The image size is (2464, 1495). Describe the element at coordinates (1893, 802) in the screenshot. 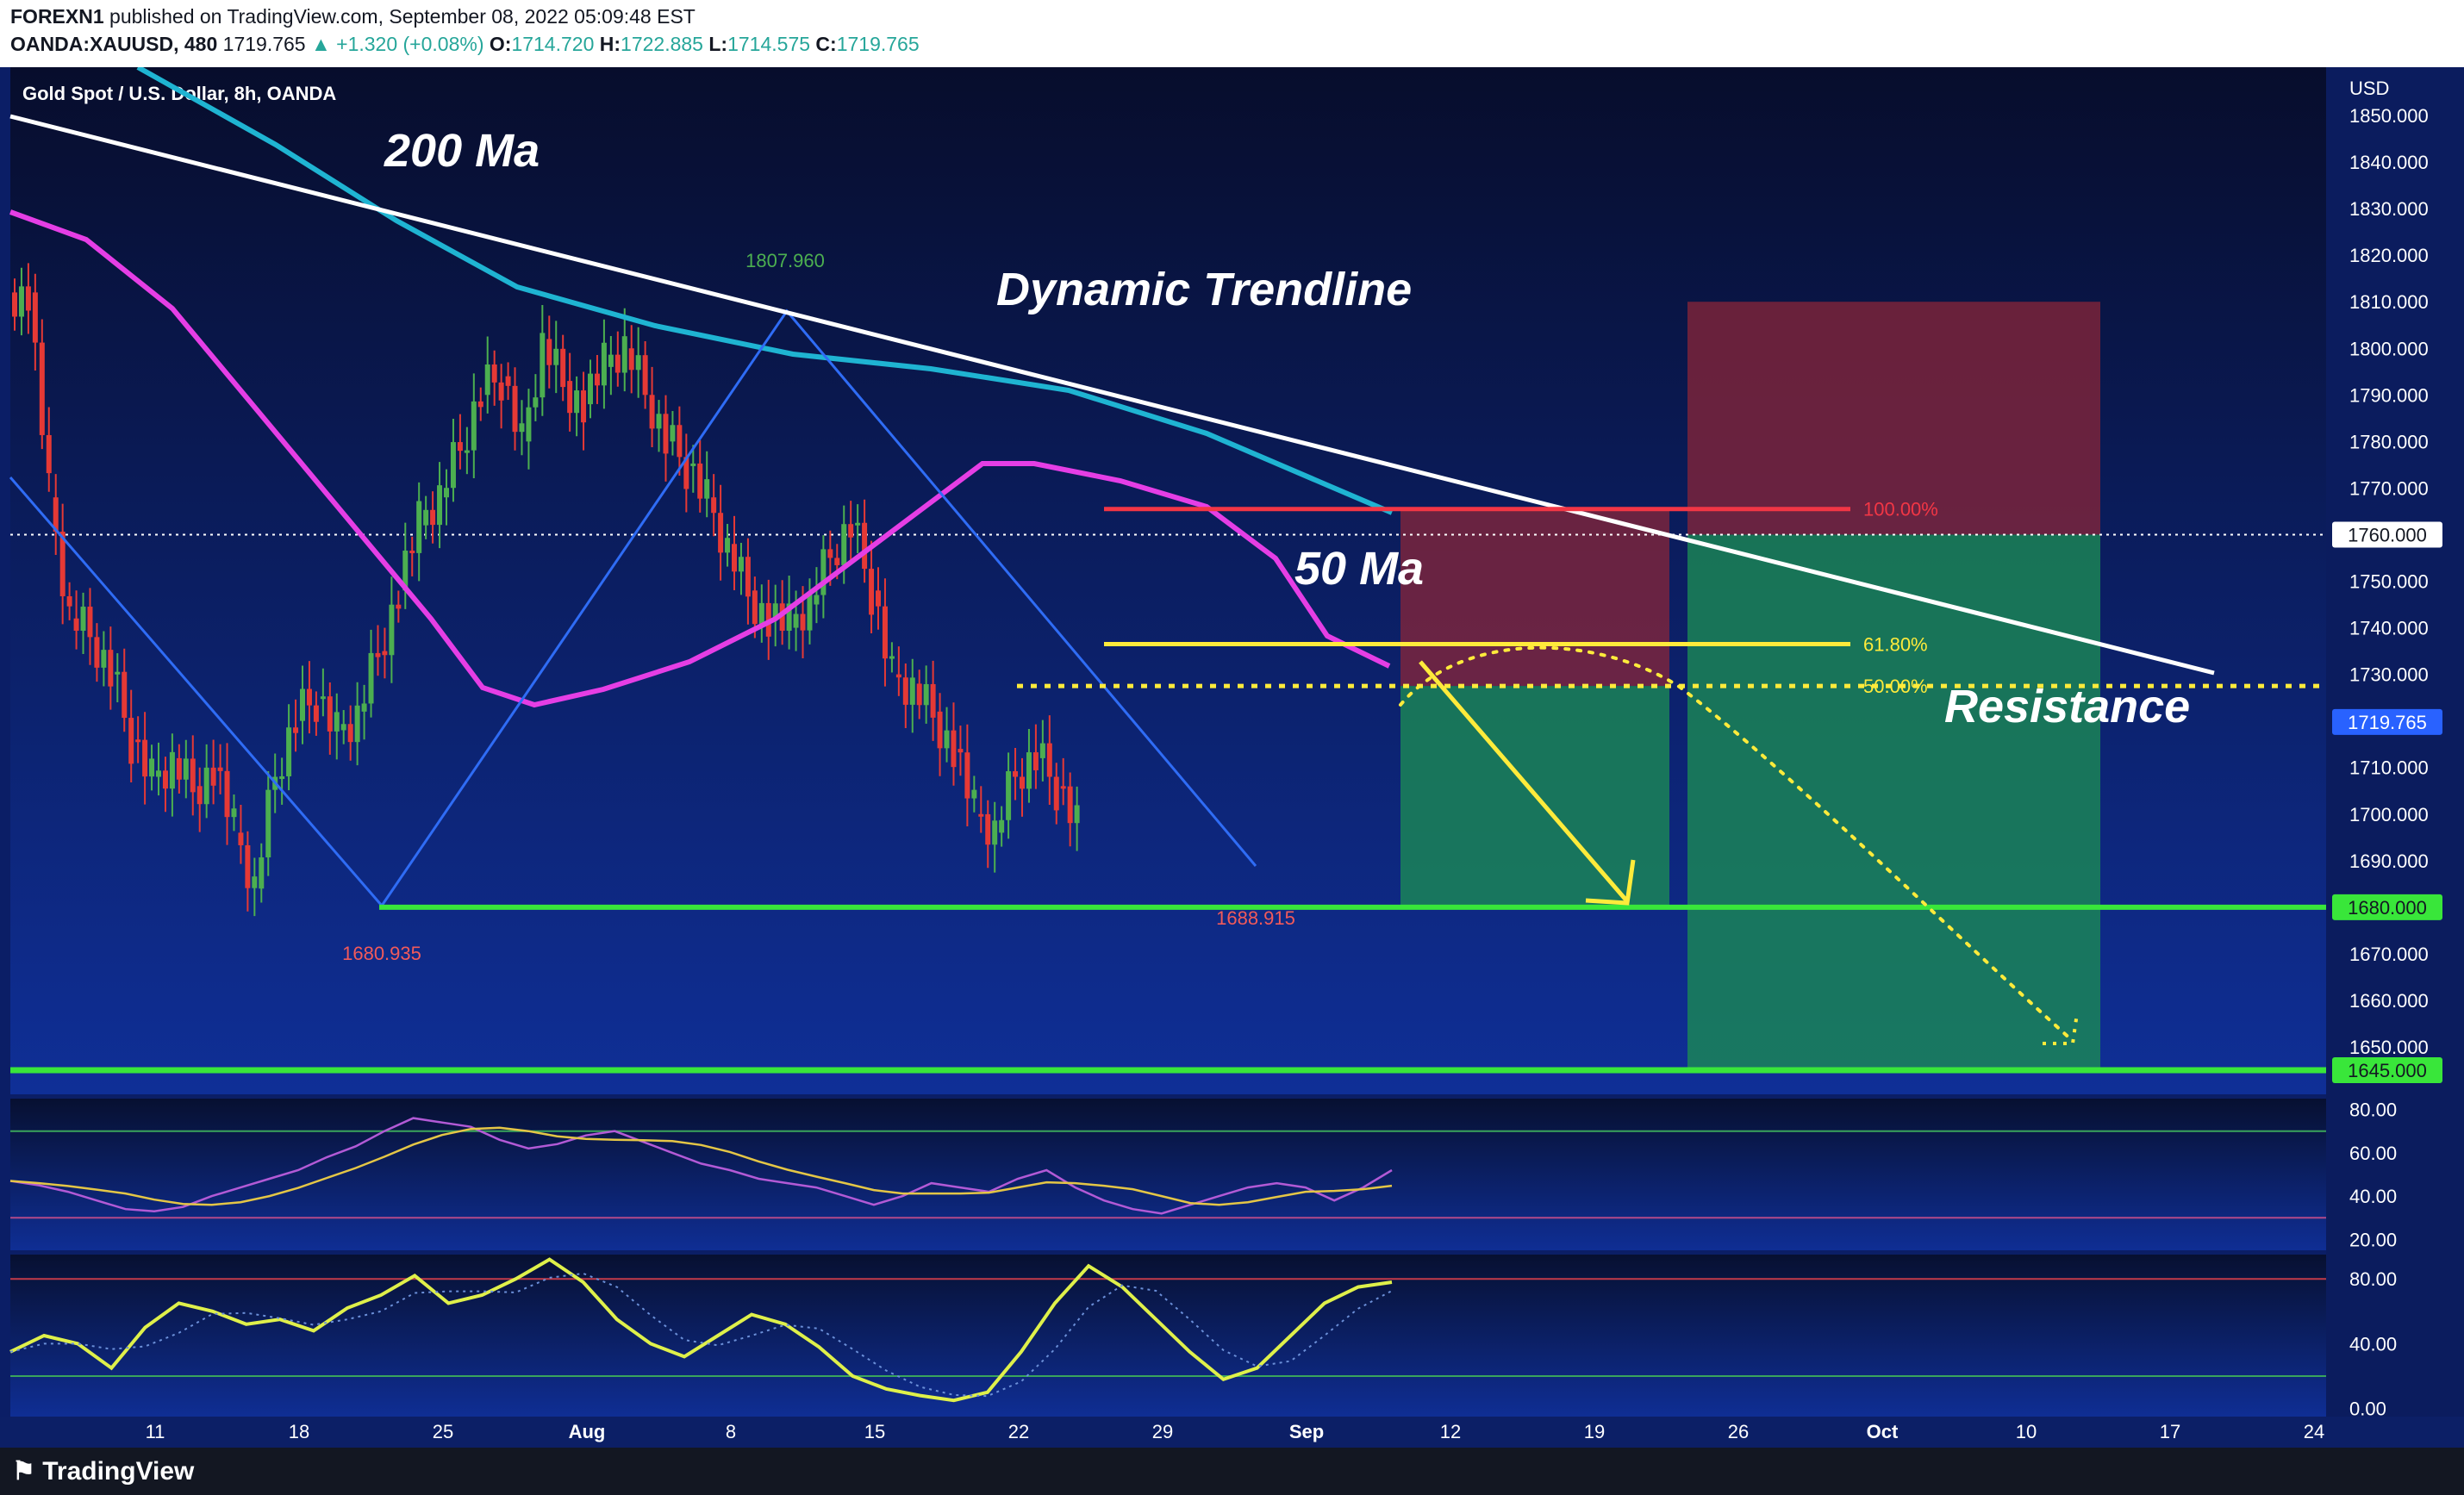

I see `long-target-zone` at that location.